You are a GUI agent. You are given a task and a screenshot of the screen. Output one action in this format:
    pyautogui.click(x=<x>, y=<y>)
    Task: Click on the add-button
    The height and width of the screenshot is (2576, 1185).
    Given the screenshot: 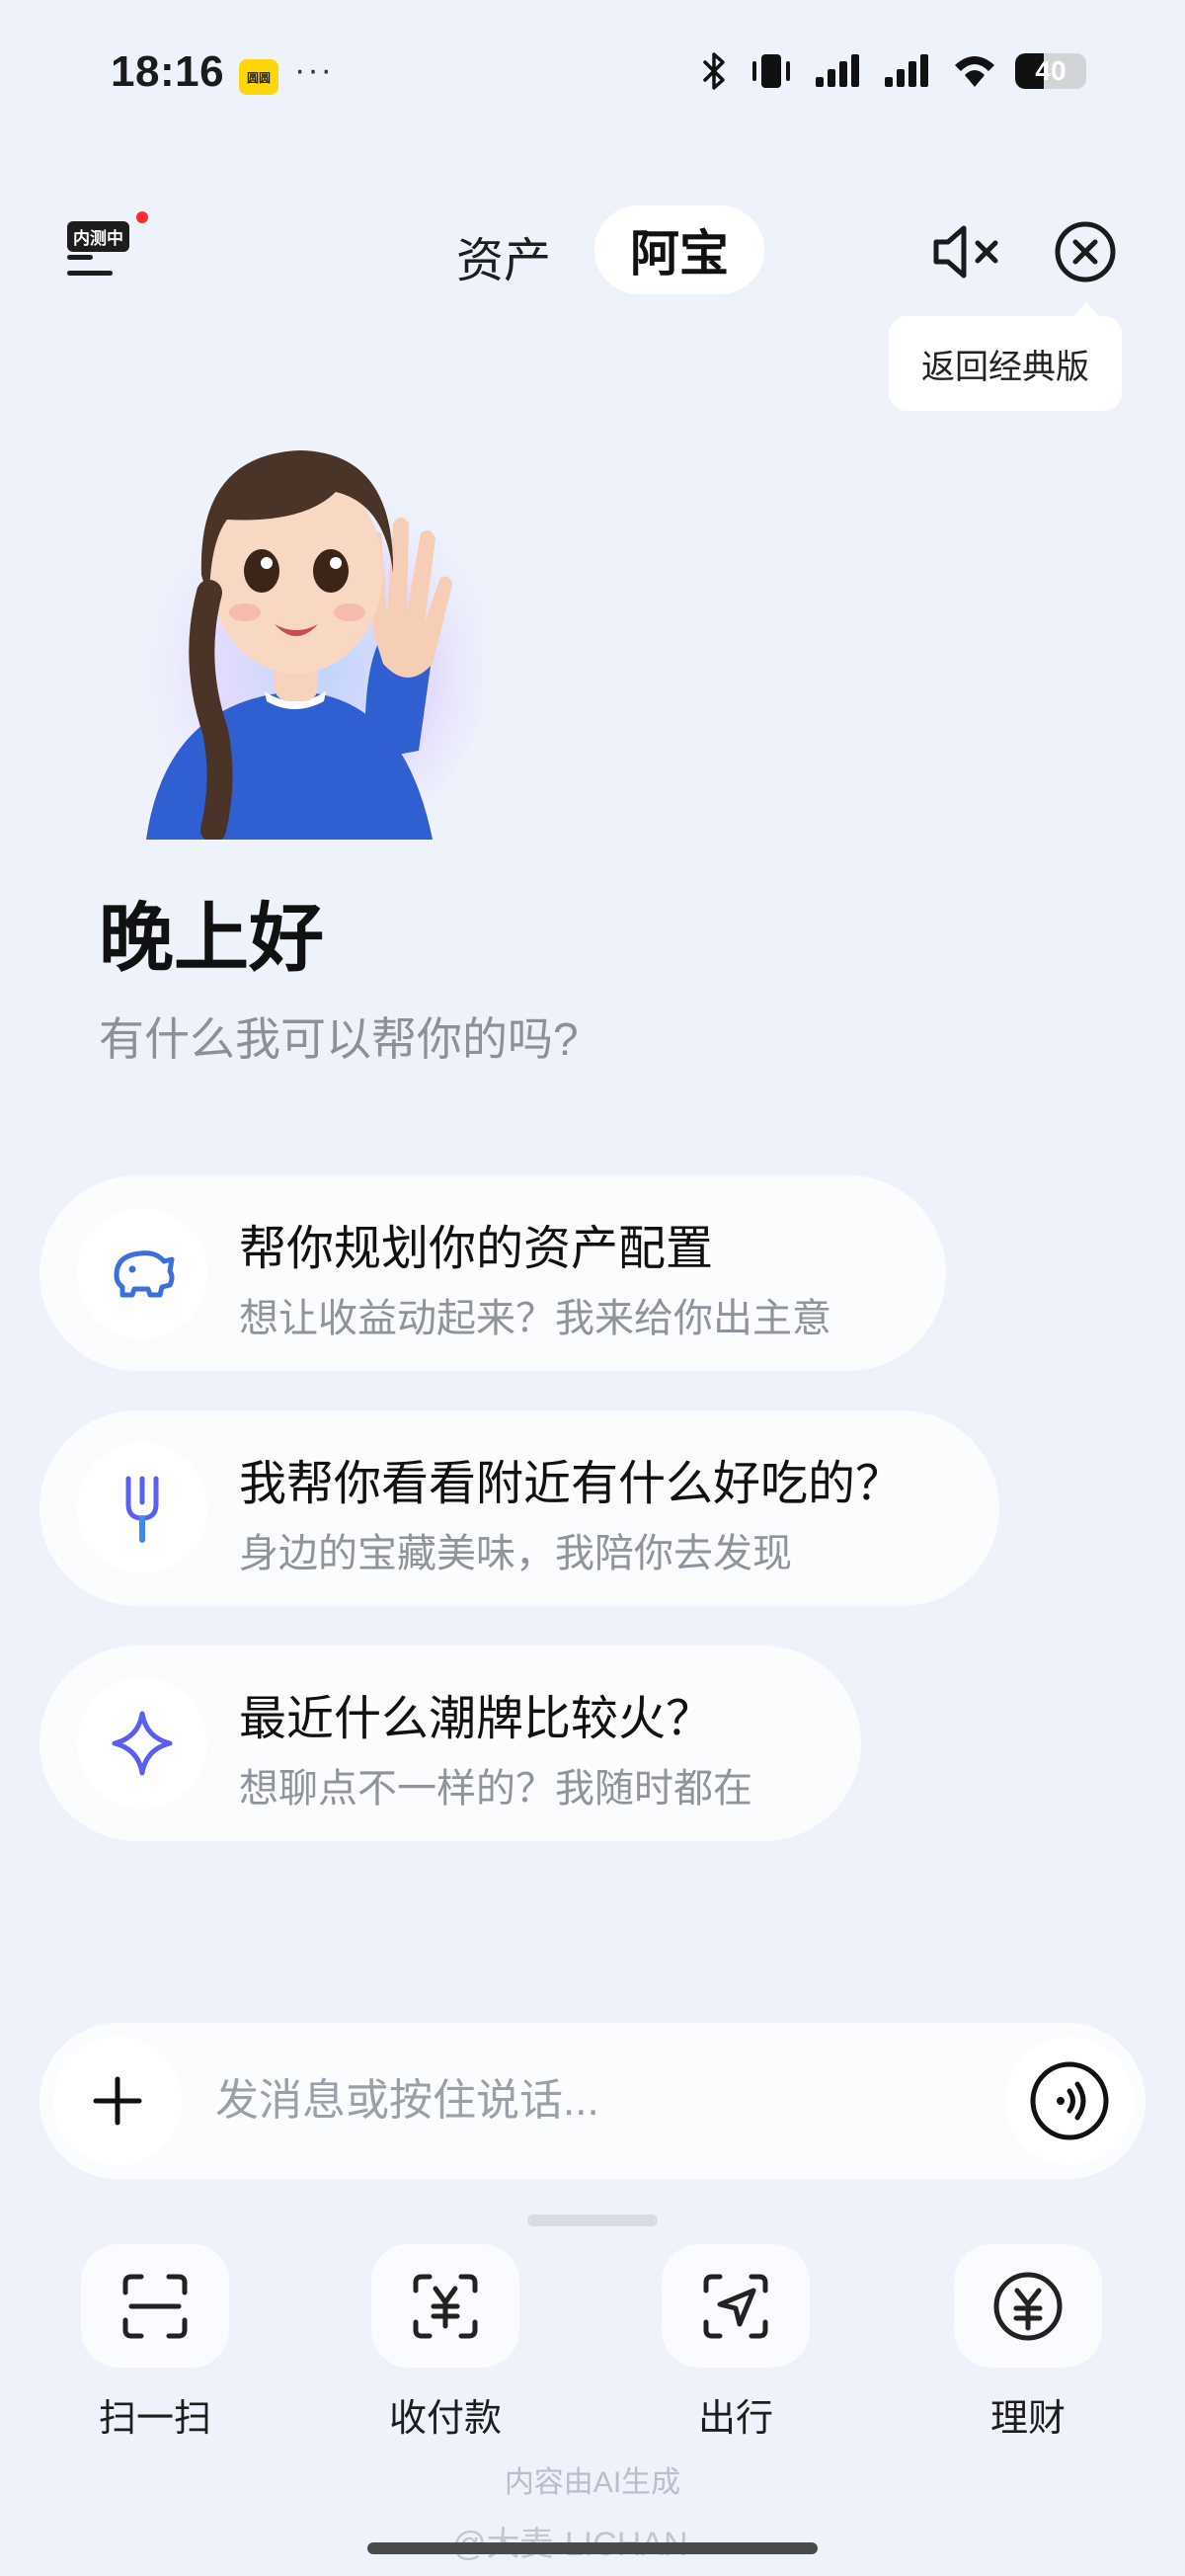 What is the action you would take?
    pyautogui.click(x=118, y=2101)
    